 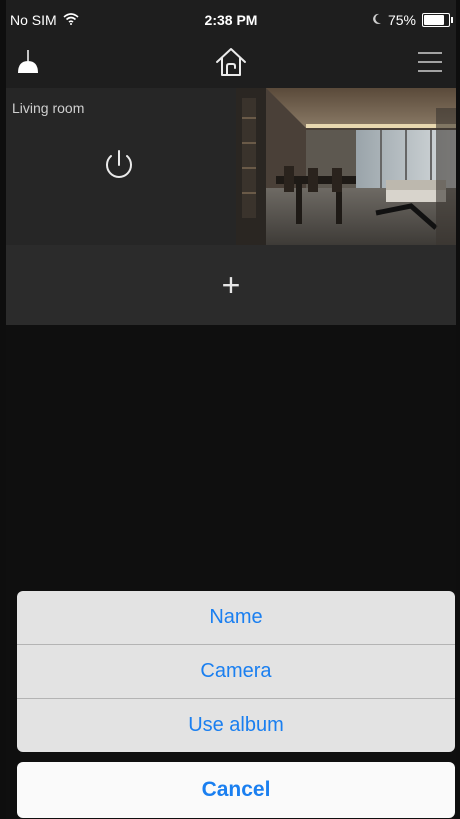 I want to click on power-icon, so click(x=119, y=168).